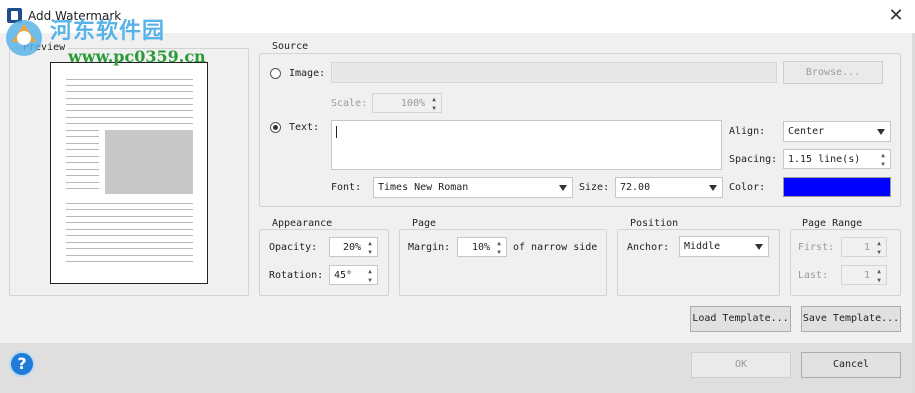 Image resolution: width=915 pixels, height=393 pixels. What do you see at coordinates (473, 187) in the screenshot?
I see `font-select: Times New Roman` at bounding box center [473, 187].